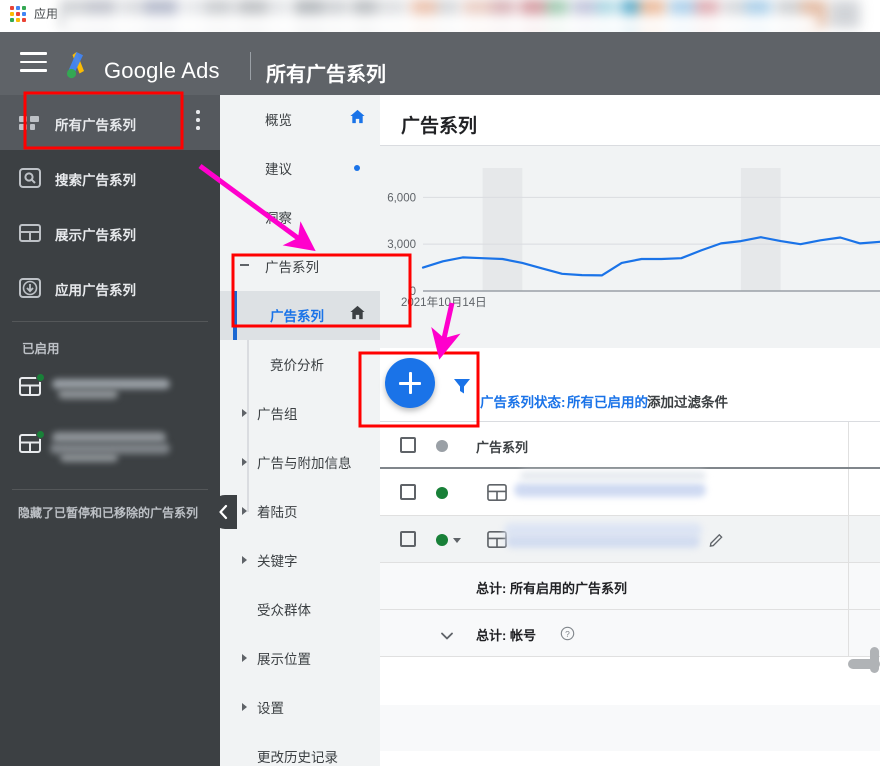  What do you see at coordinates (29, 123) in the screenshot?
I see `all-campaigns-icon` at bounding box center [29, 123].